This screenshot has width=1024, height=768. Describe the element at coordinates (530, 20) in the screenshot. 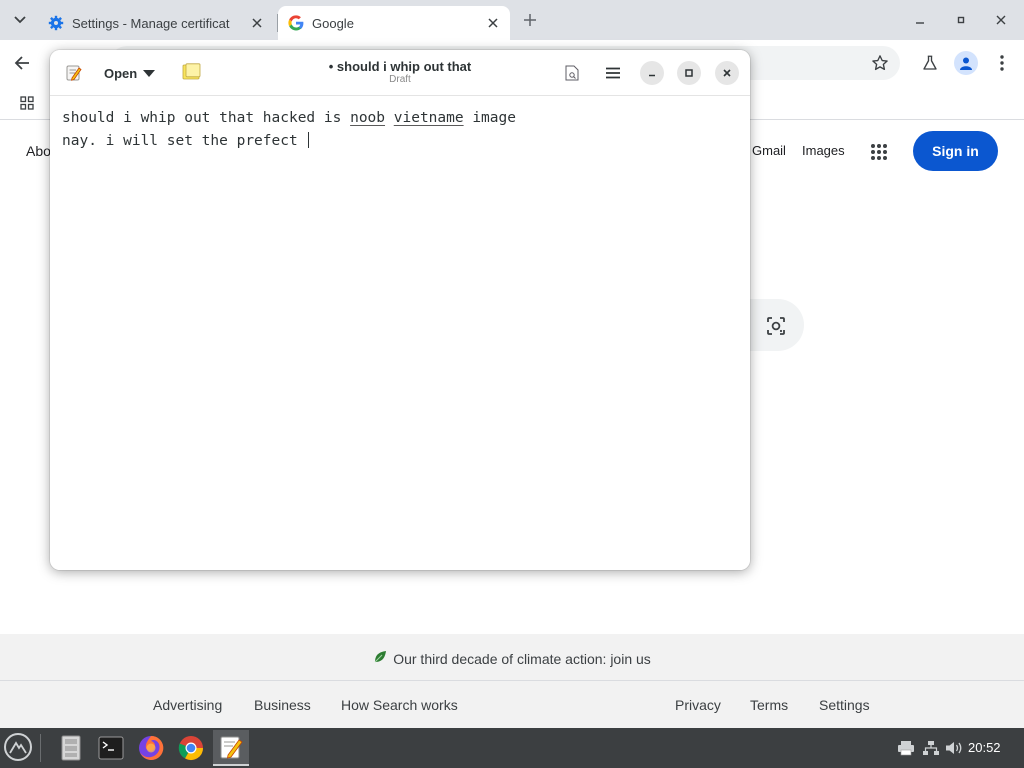

I see `new-tab-plus-icon` at that location.